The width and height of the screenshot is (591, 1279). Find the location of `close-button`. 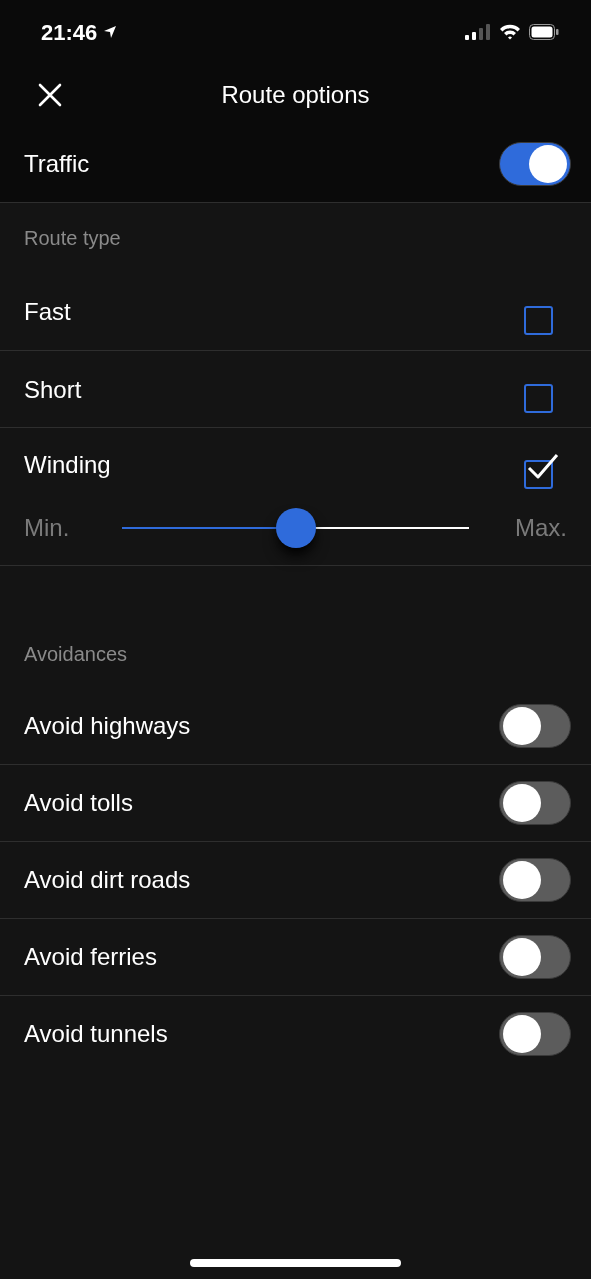

close-button is located at coordinates (50, 95).